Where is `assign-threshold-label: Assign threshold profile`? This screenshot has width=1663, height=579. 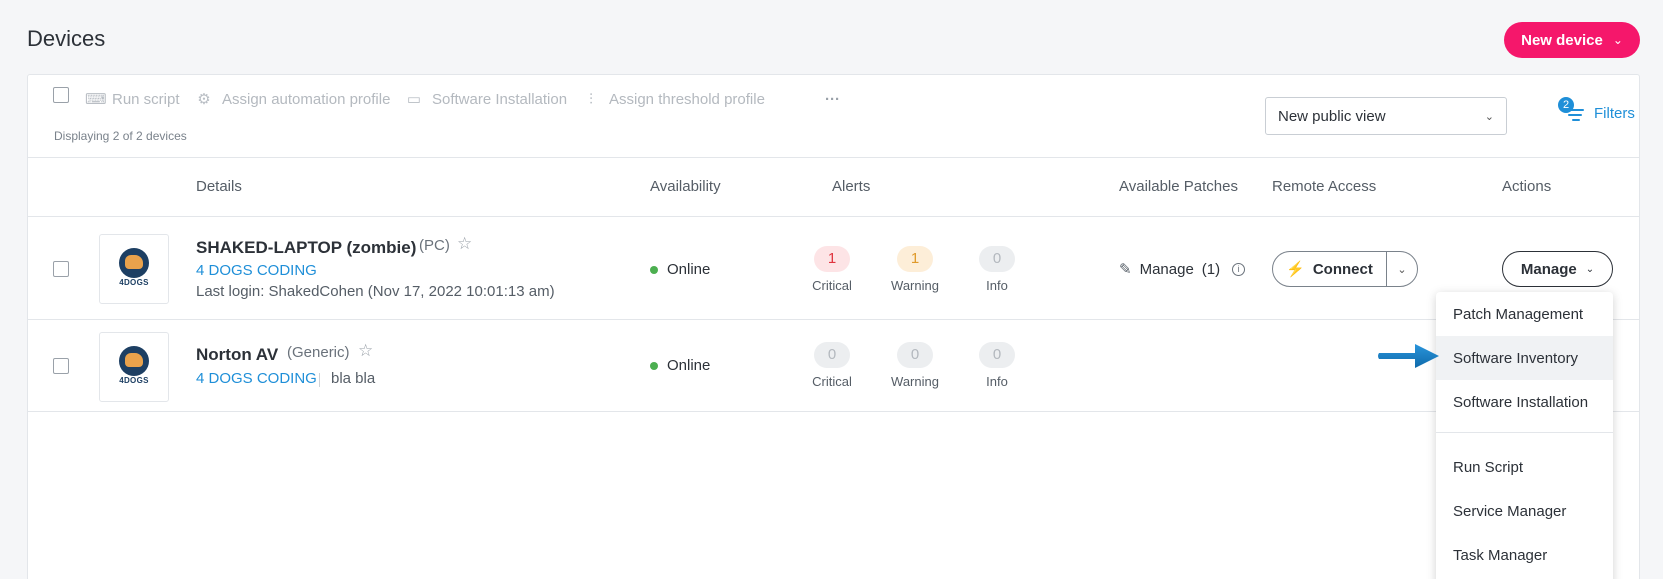
assign-threshold-label: Assign threshold profile is located at coordinates (687, 99).